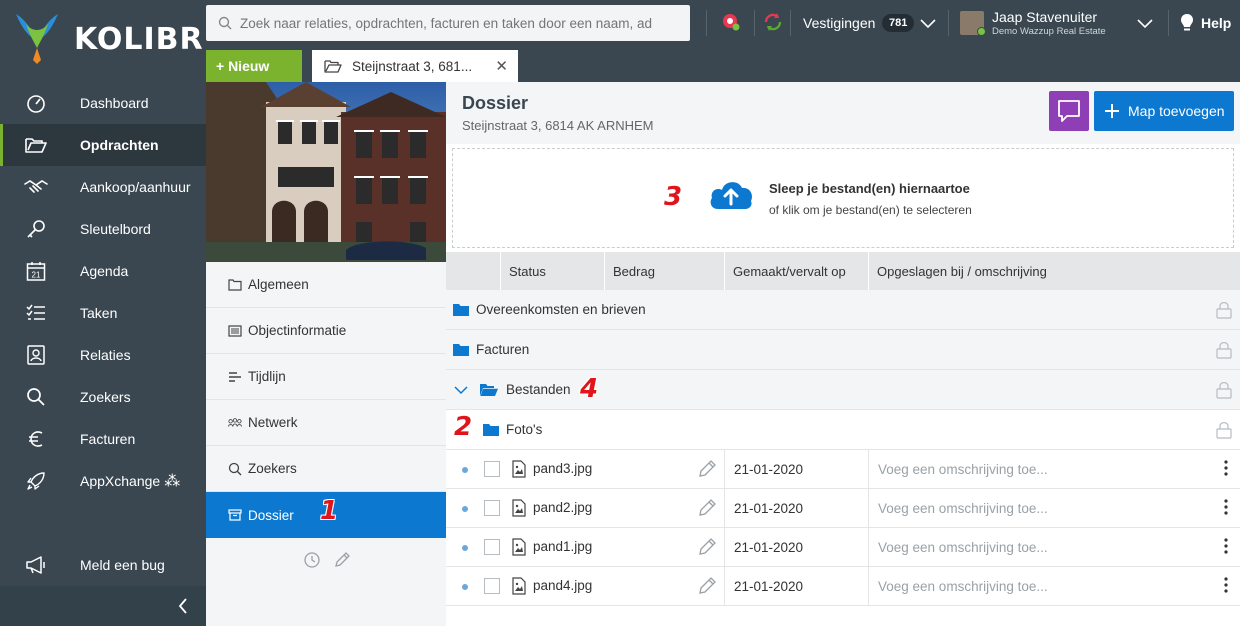 Image resolution: width=1240 pixels, height=626 pixels. What do you see at coordinates (796, 271) in the screenshot?
I see `column-header-date: Gemaakt/vervalt op` at bounding box center [796, 271].